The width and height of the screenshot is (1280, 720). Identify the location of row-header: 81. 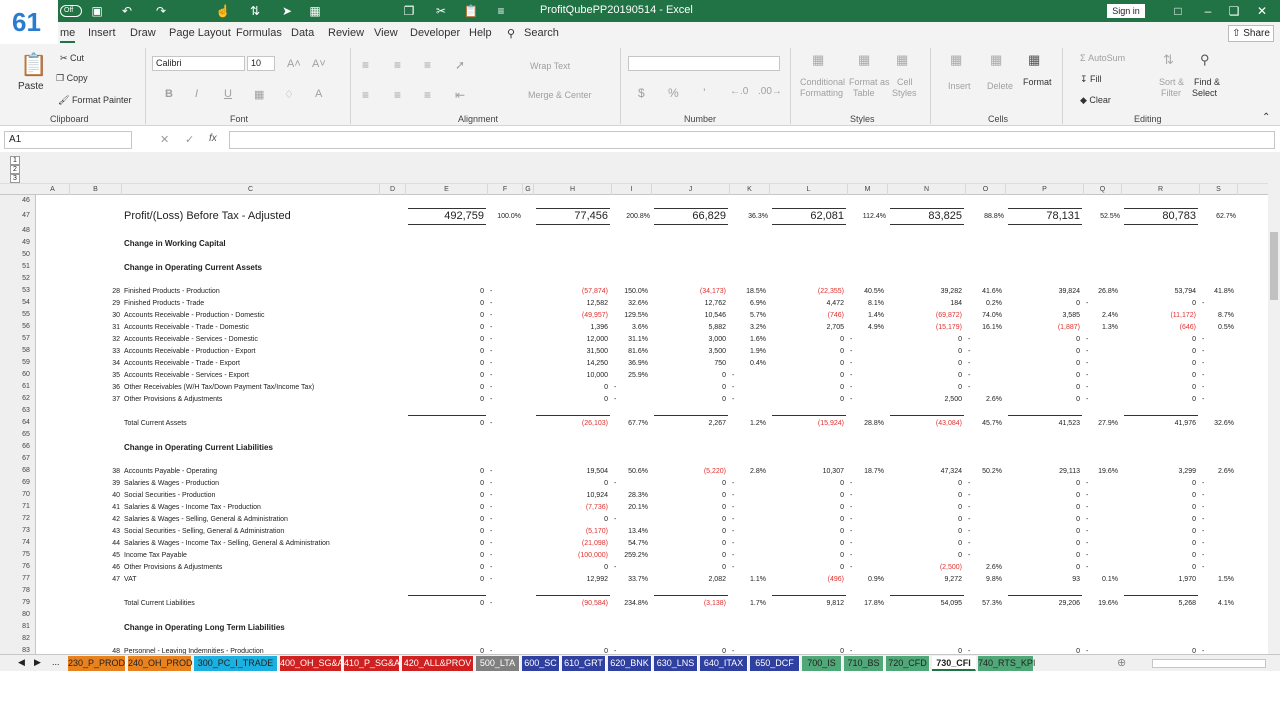
(26, 627).